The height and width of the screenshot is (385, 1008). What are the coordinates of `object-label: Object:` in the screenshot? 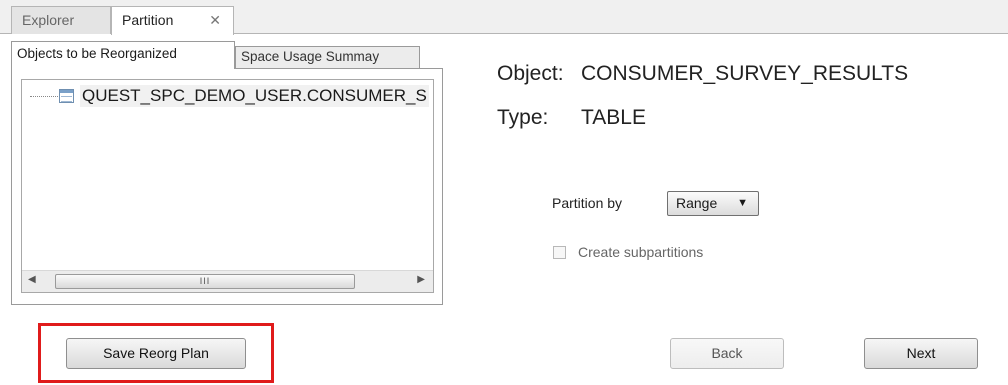 It's located at (530, 73).